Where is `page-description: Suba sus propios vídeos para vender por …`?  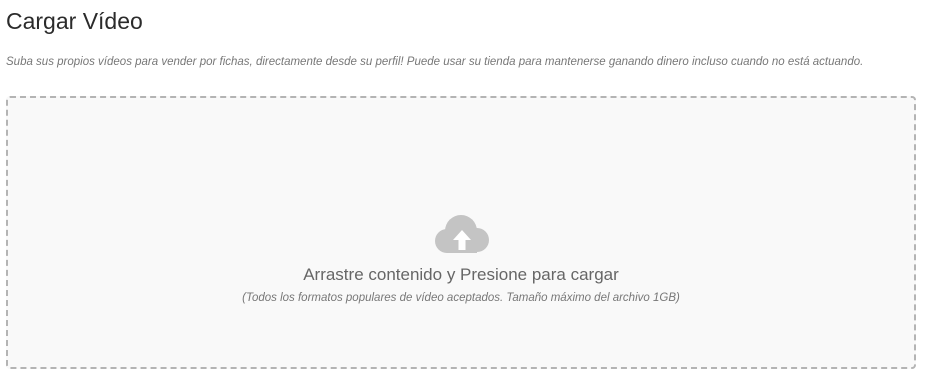
page-description: Suba sus propios vídeos para vender por … is located at coordinates (435, 62).